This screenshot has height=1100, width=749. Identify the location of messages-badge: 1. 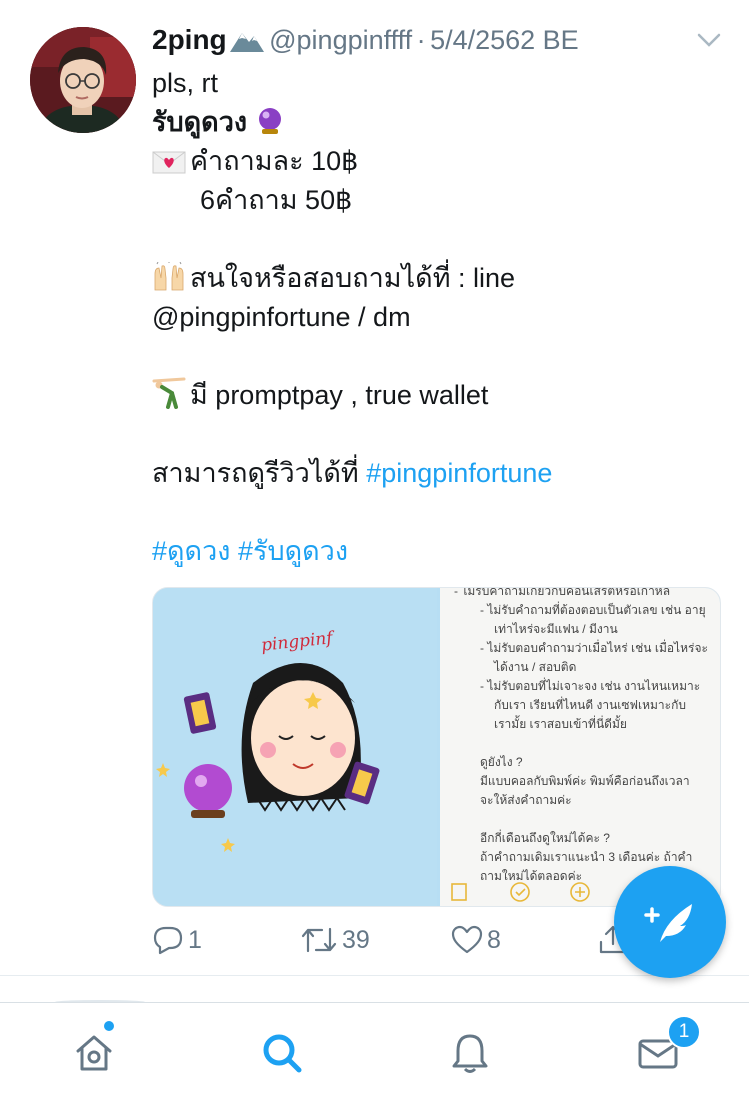
(684, 1032).